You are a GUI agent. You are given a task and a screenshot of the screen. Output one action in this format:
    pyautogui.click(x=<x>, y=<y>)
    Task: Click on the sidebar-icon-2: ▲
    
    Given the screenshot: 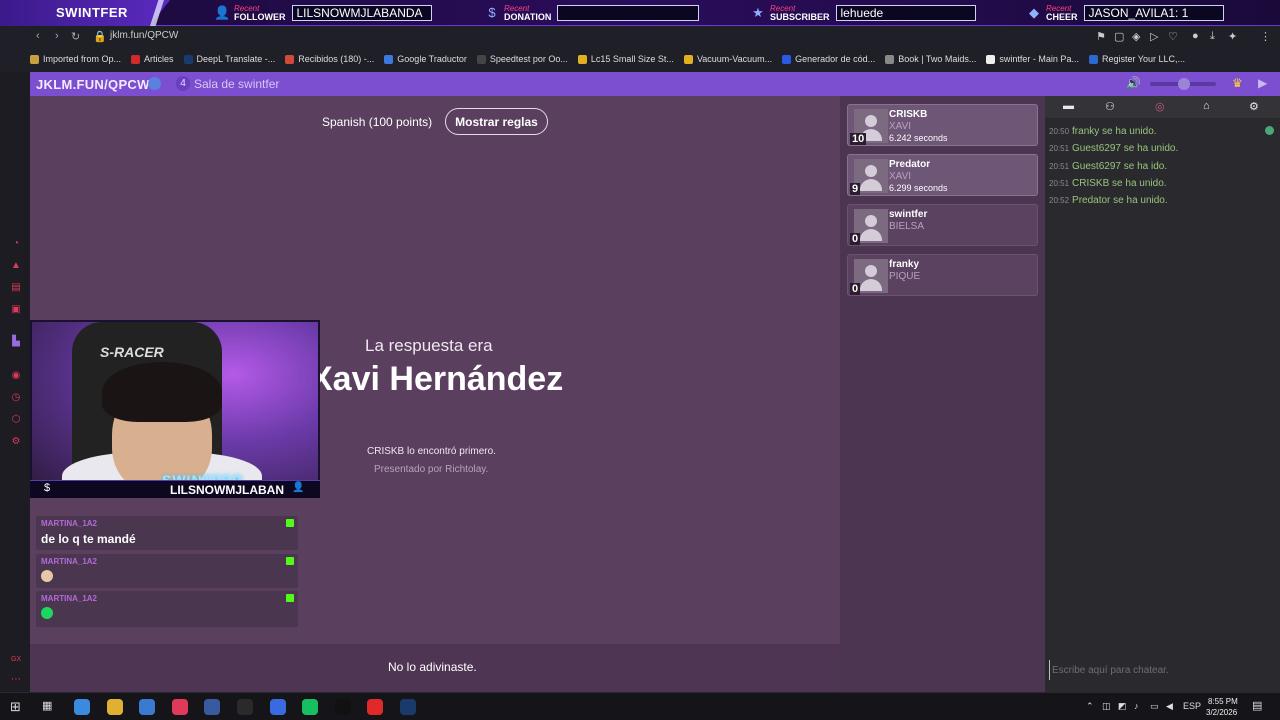 What is the action you would take?
    pyautogui.click(x=16, y=266)
    